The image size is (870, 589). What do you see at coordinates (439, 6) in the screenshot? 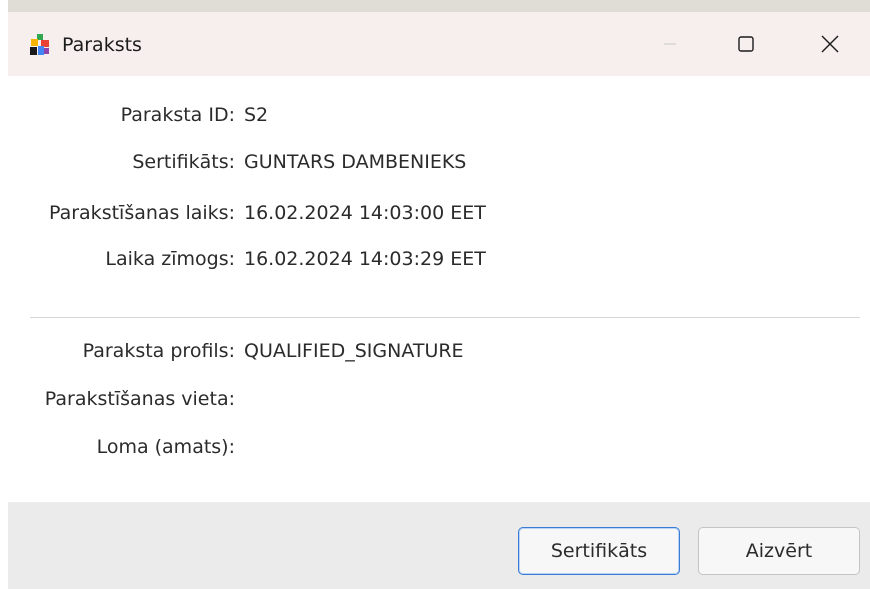
I see `window-top-edge` at bounding box center [439, 6].